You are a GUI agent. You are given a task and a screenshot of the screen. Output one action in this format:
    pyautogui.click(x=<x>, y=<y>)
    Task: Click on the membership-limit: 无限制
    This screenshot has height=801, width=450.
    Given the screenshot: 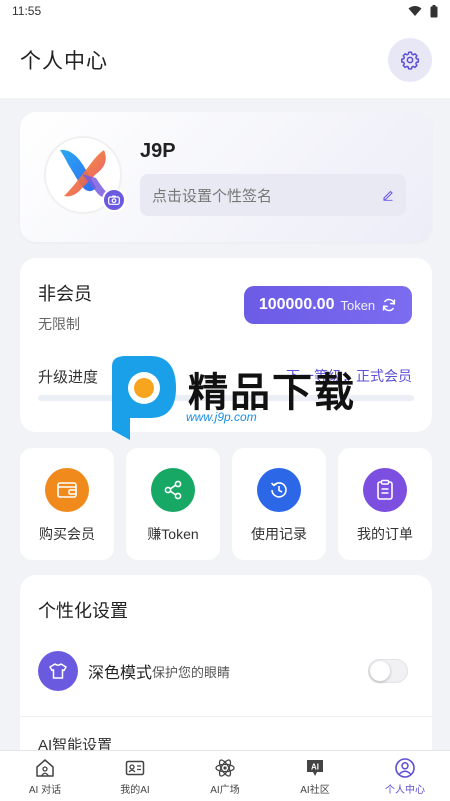 What is the action you would take?
    pyautogui.click(x=59, y=324)
    